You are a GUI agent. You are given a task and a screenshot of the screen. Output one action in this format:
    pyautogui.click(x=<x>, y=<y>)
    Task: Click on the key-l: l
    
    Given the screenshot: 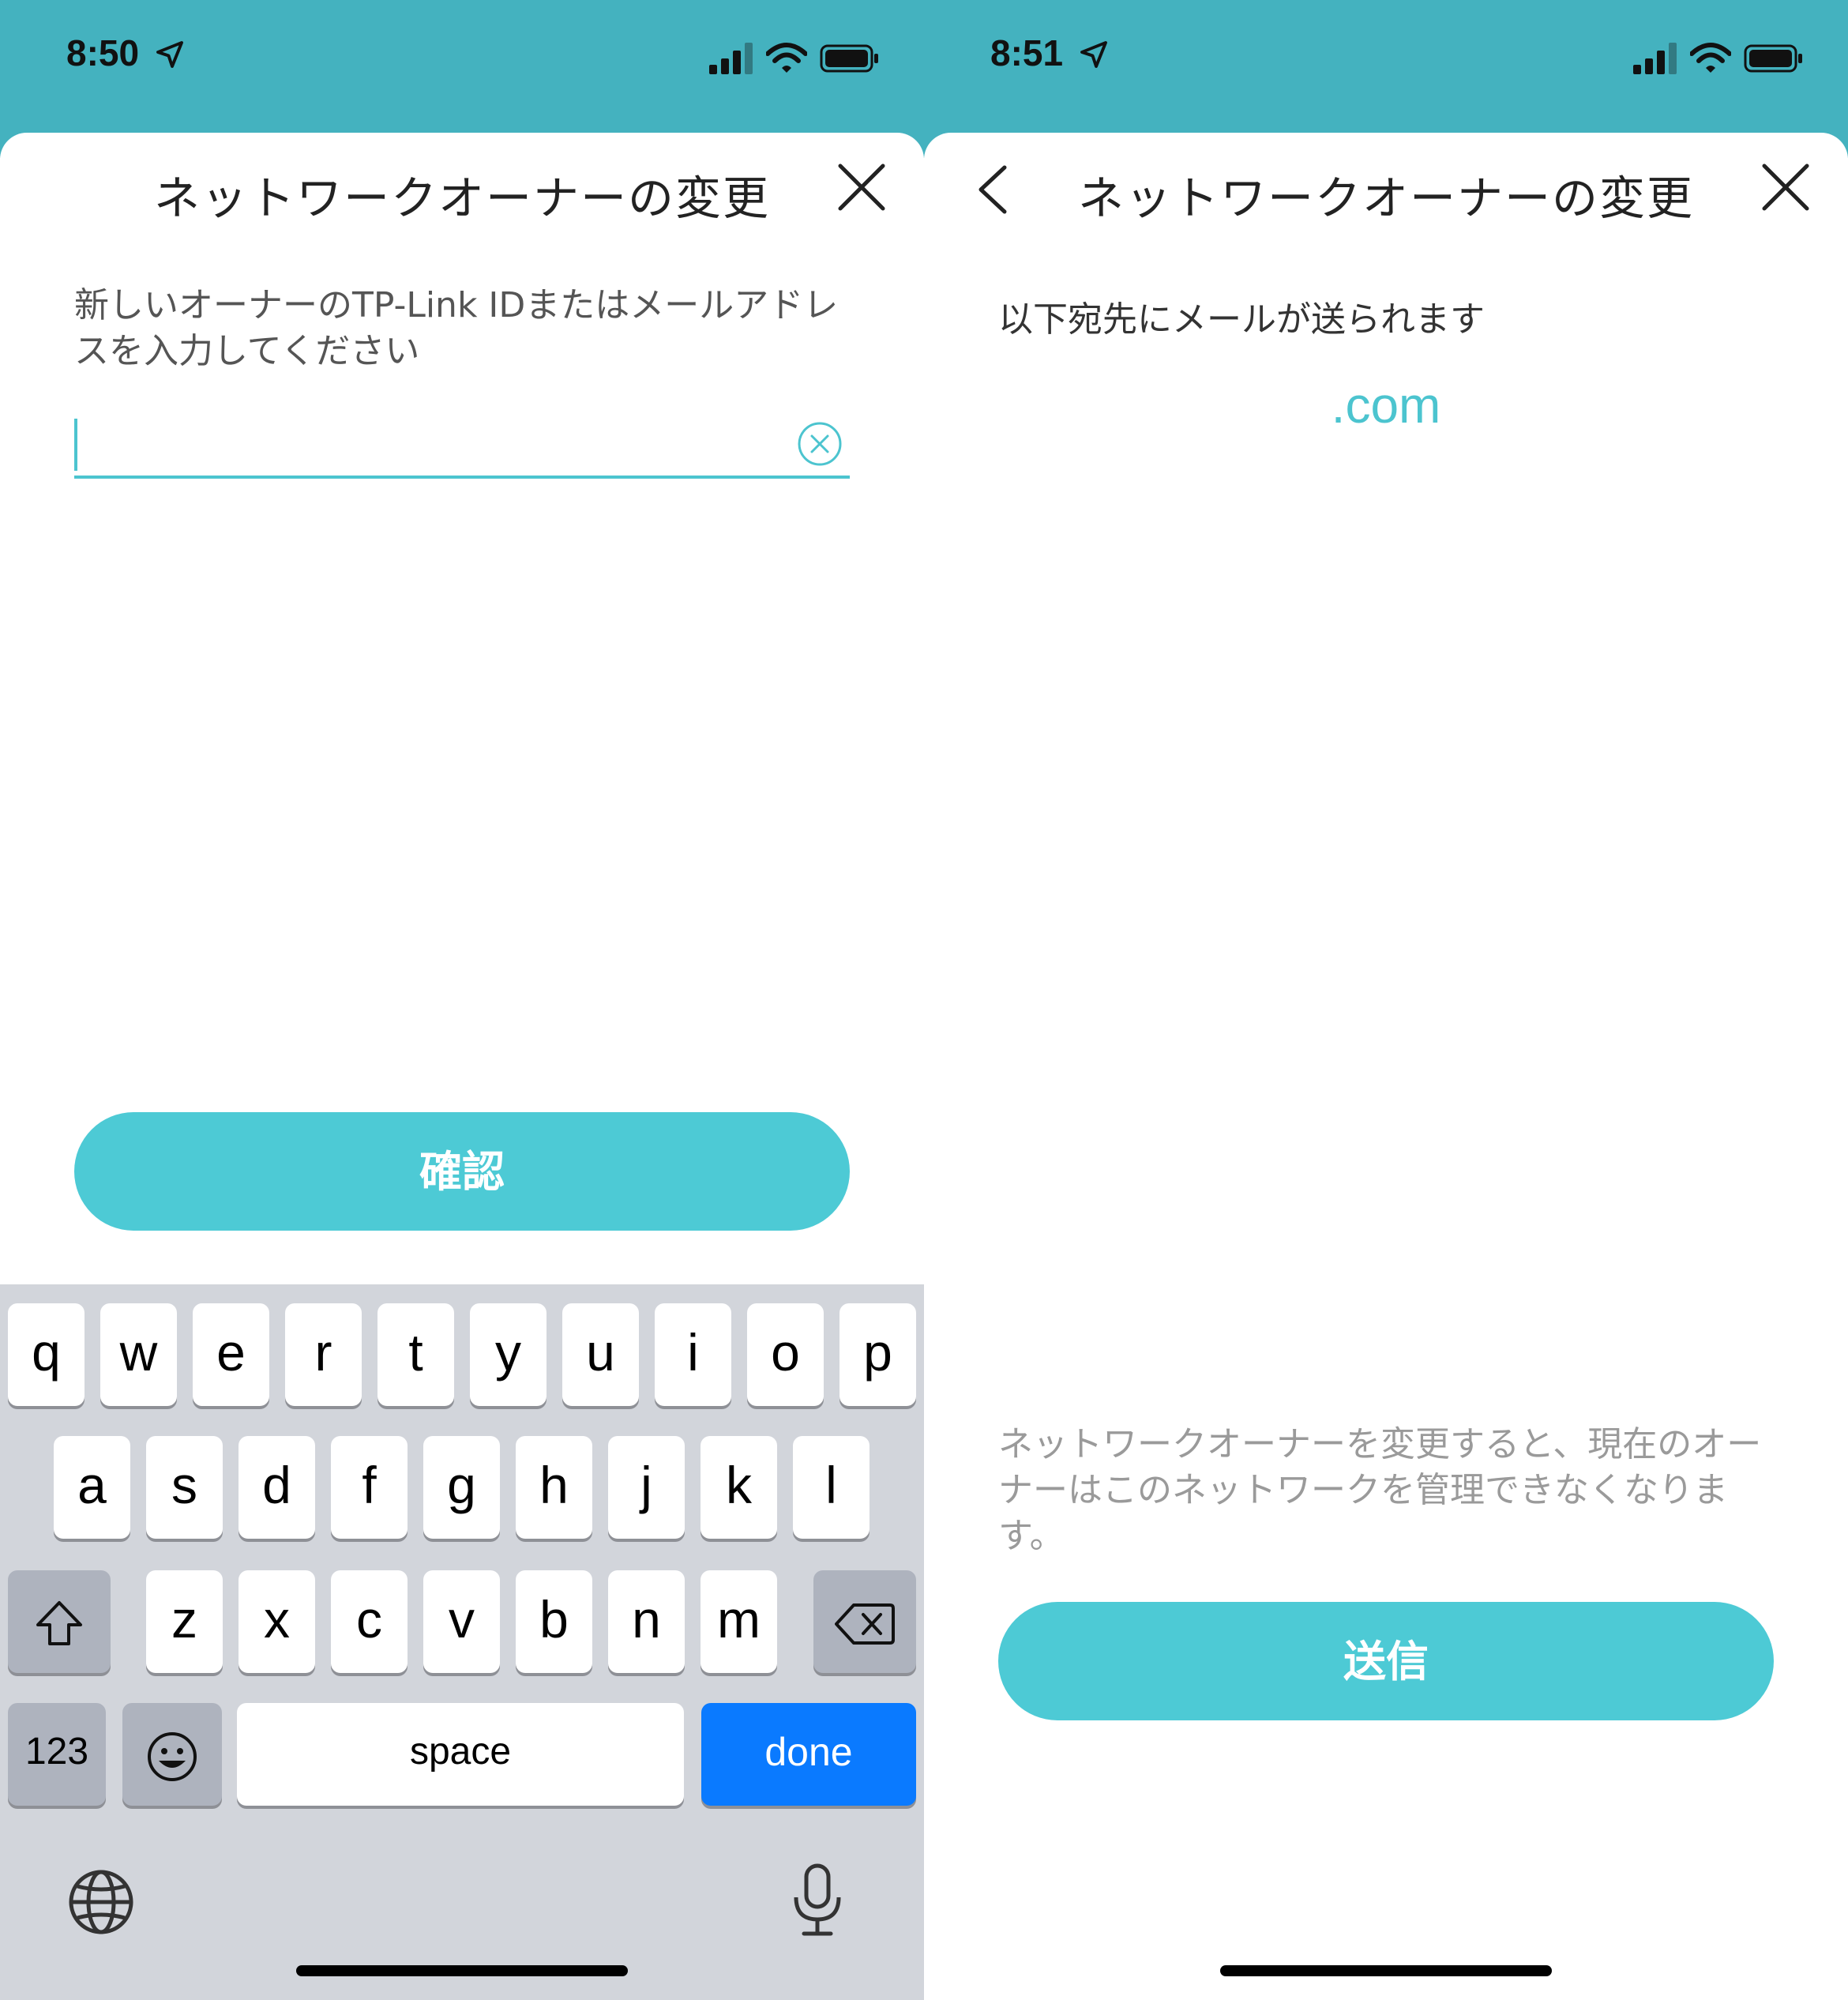 What is the action you would take?
    pyautogui.click(x=831, y=1487)
    